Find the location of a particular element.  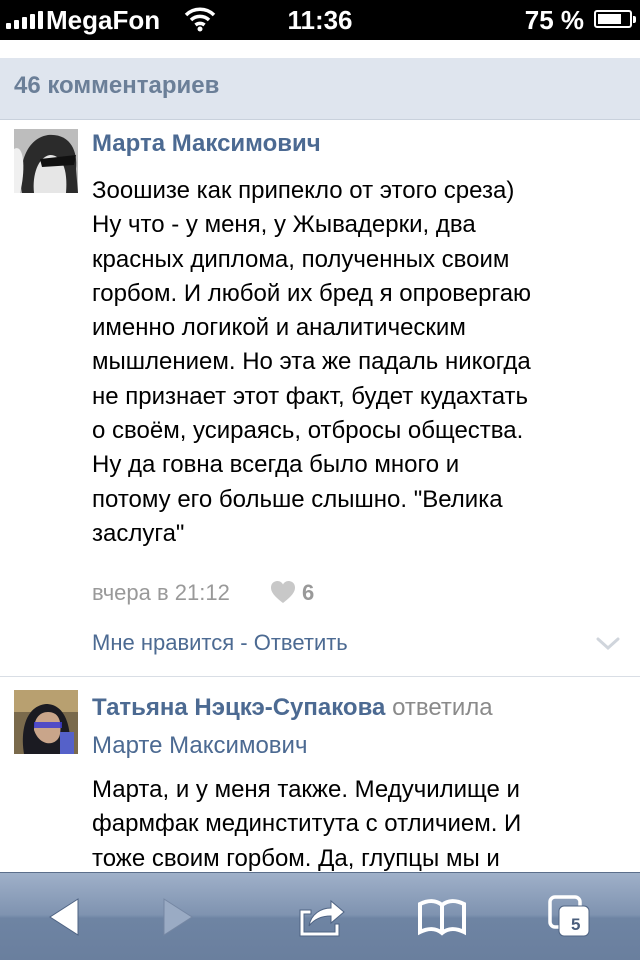

comment-divider is located at coordinates (320, 676).